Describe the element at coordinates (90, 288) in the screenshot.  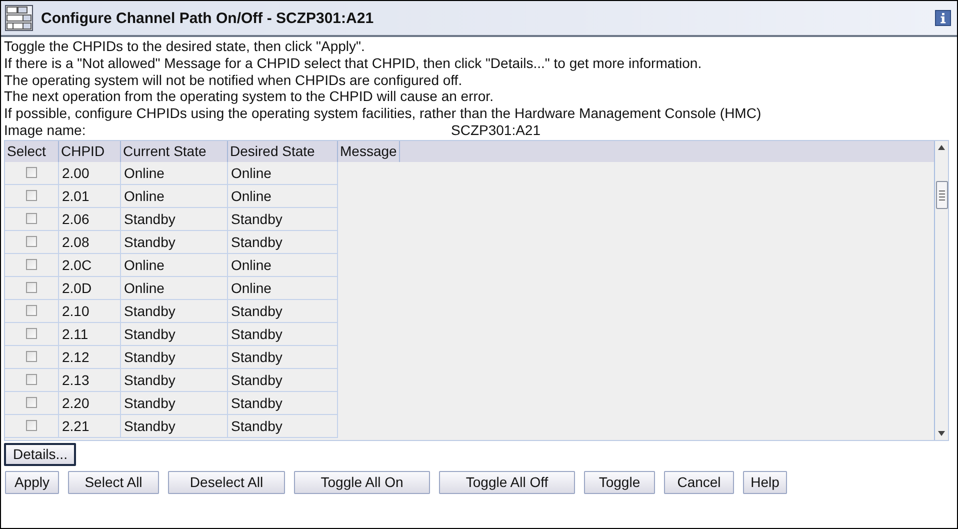
I see `table-cell: 2.0D` at that location.